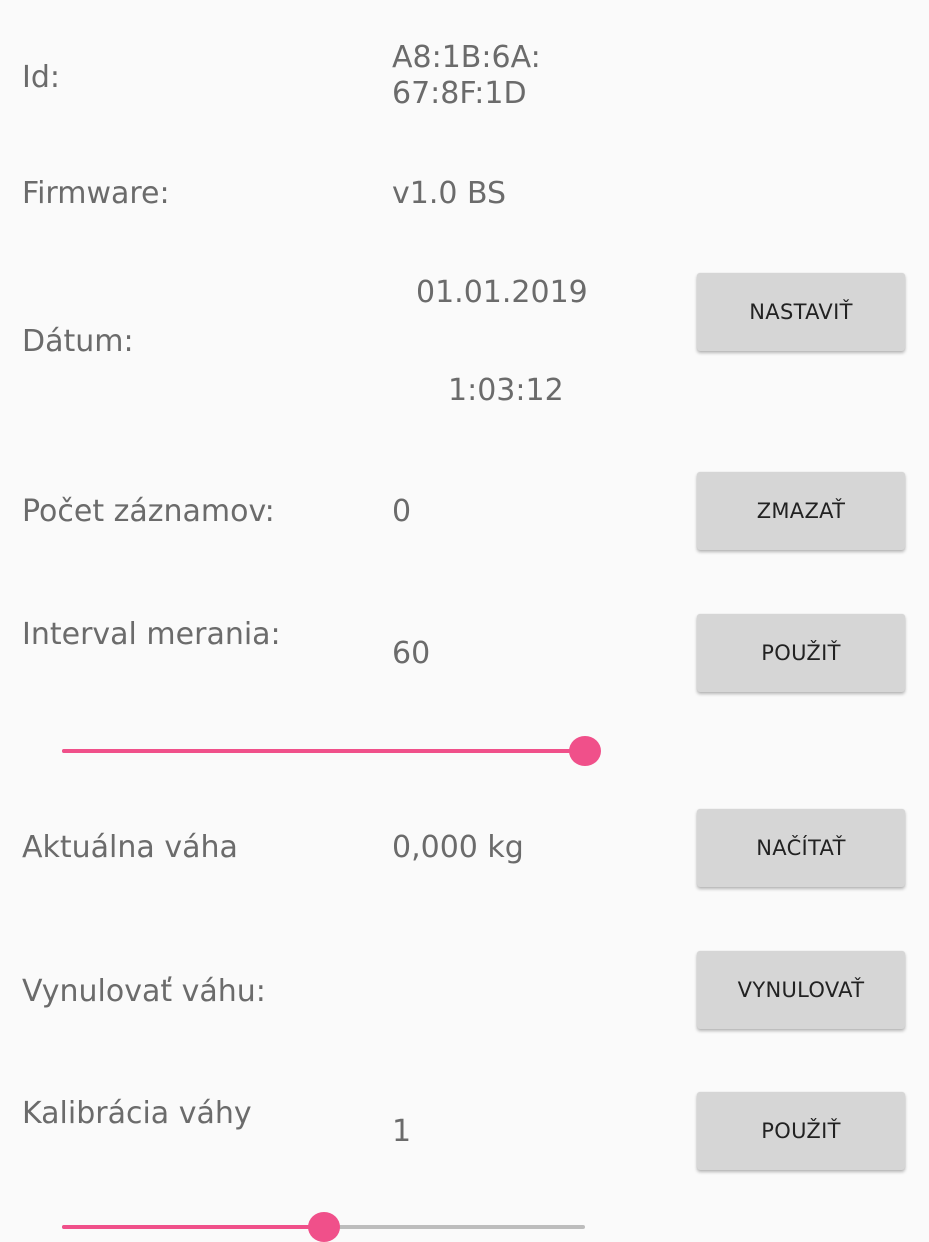  What do you see at coordinates (402, 1131) in the screenshot?
I see `calibration-value: 1` at bounding box center [402, 1131].